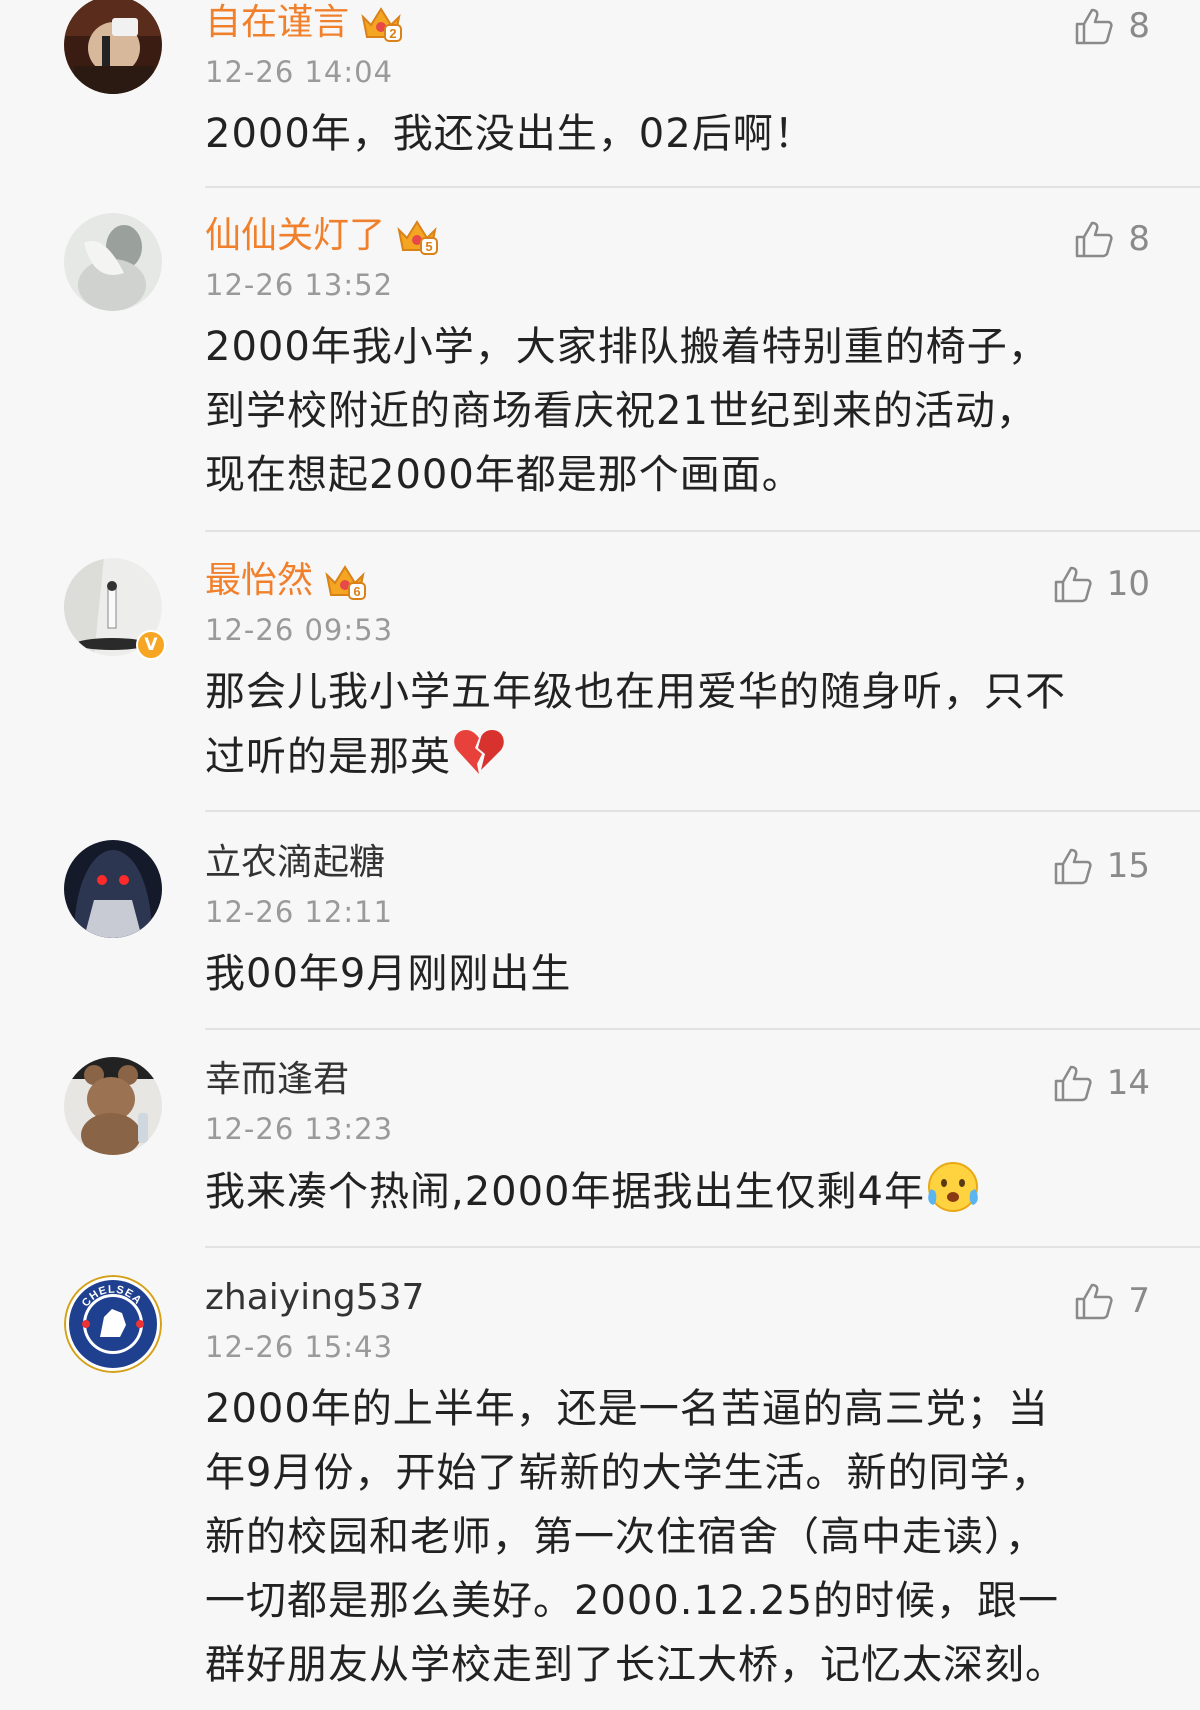  What do you see at coordinates (677, 1140) in the screenshot?
I see `comment-body: 幸而逢君 12-26 13:23 我来凑个热闹,2000年据我出生仅剩4年` at bounding box center [677, 1140].